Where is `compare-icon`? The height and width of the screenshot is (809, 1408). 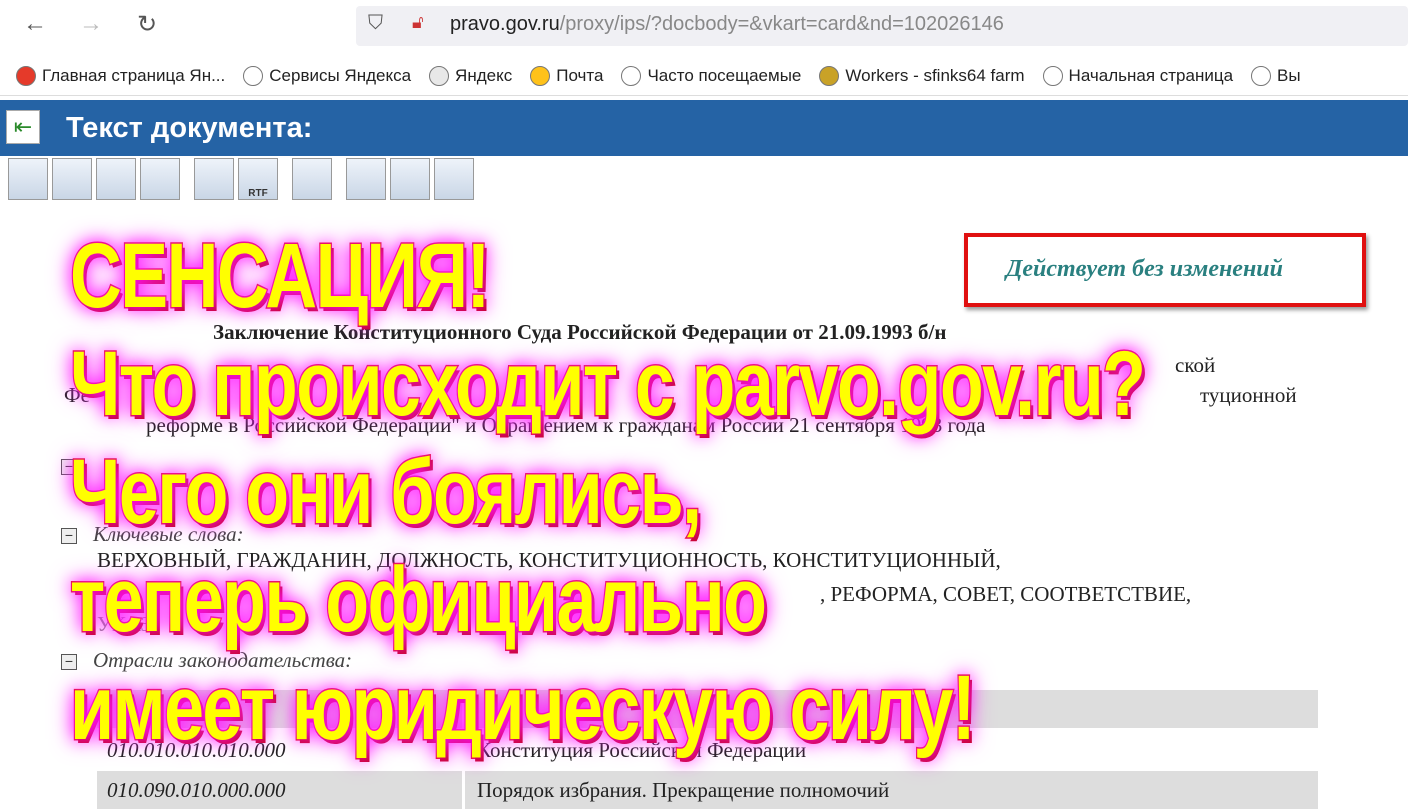
compare-icon is located at coordinates (454, 179).